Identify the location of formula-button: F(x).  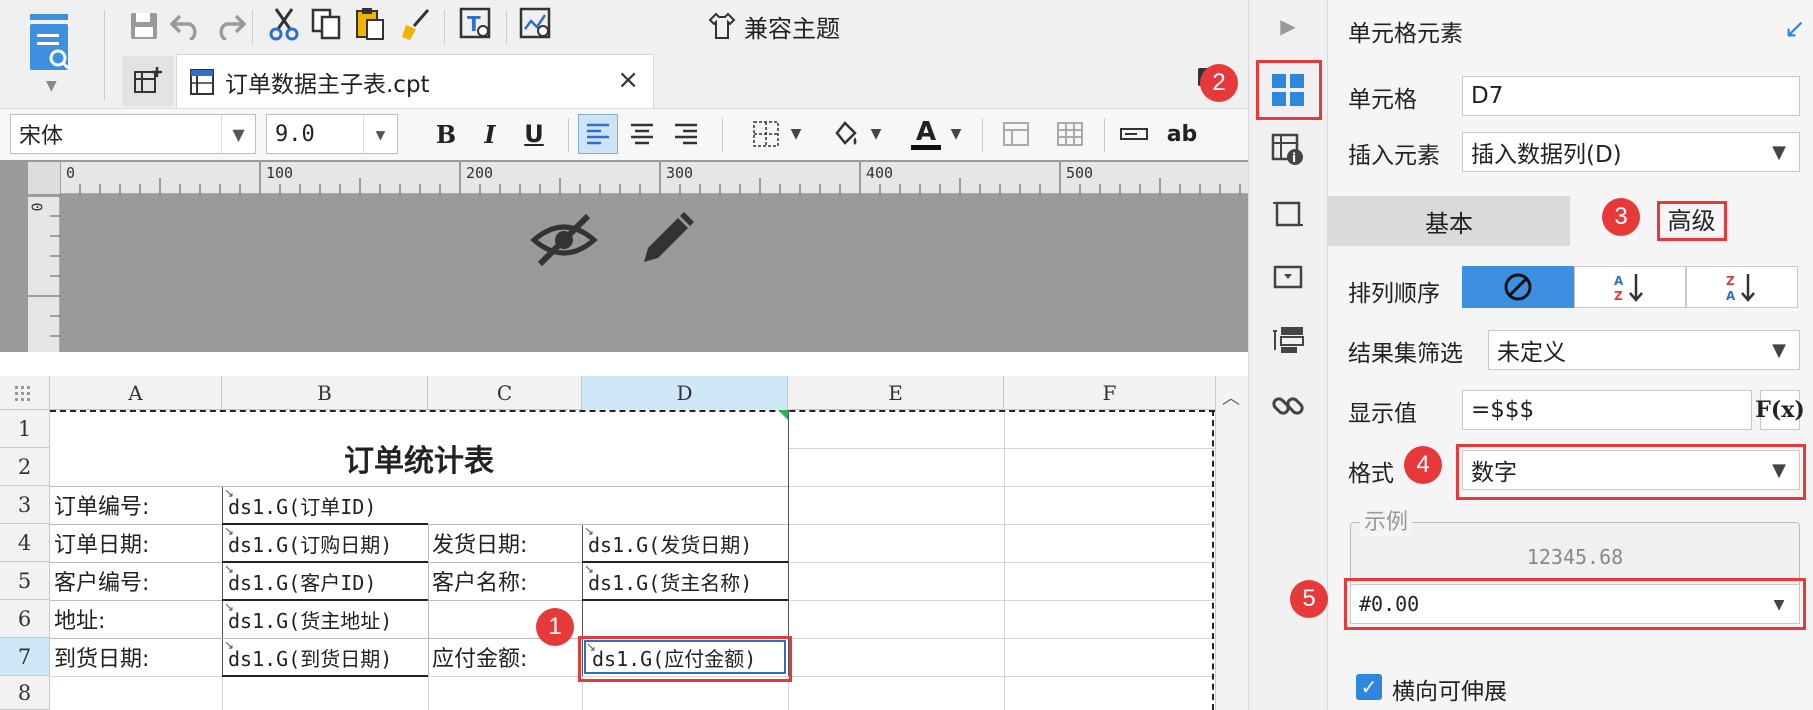
(1780, 410).